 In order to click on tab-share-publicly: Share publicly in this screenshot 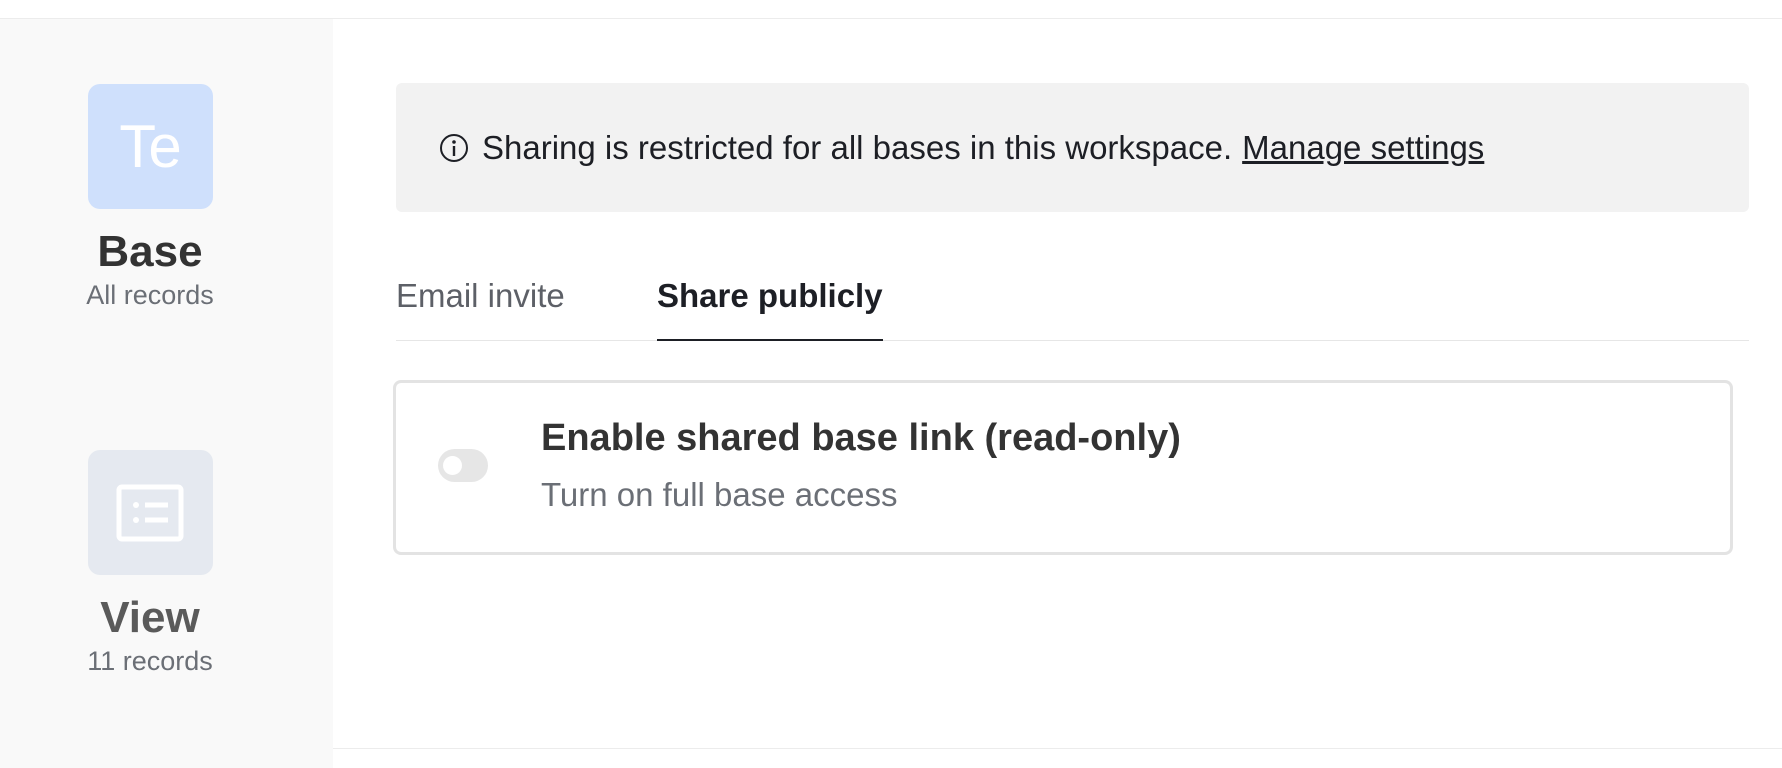, I will do `click(770, 304)`.